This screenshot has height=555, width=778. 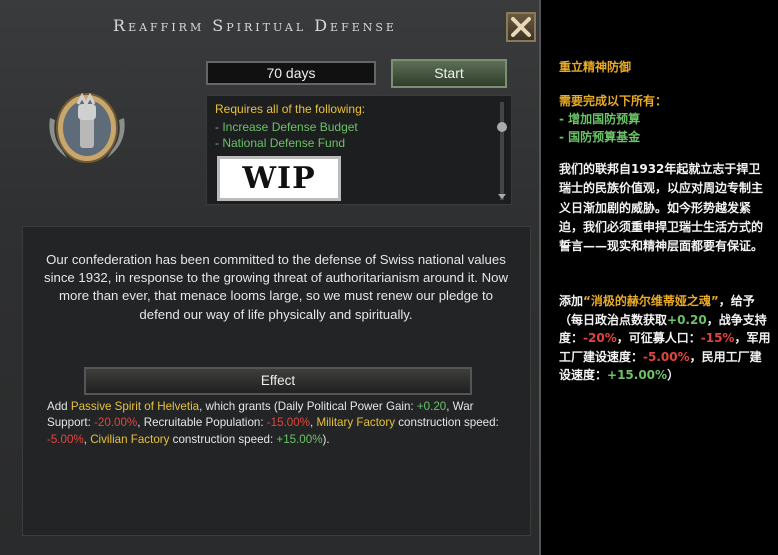 I want to click on requirements-header: Requires all of the following:, so click(x=290, y=109).